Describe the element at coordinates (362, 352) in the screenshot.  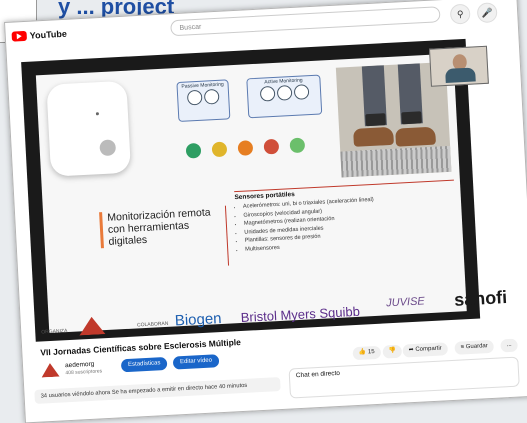
I see `thumbs-up-icon: 👍` at that location.